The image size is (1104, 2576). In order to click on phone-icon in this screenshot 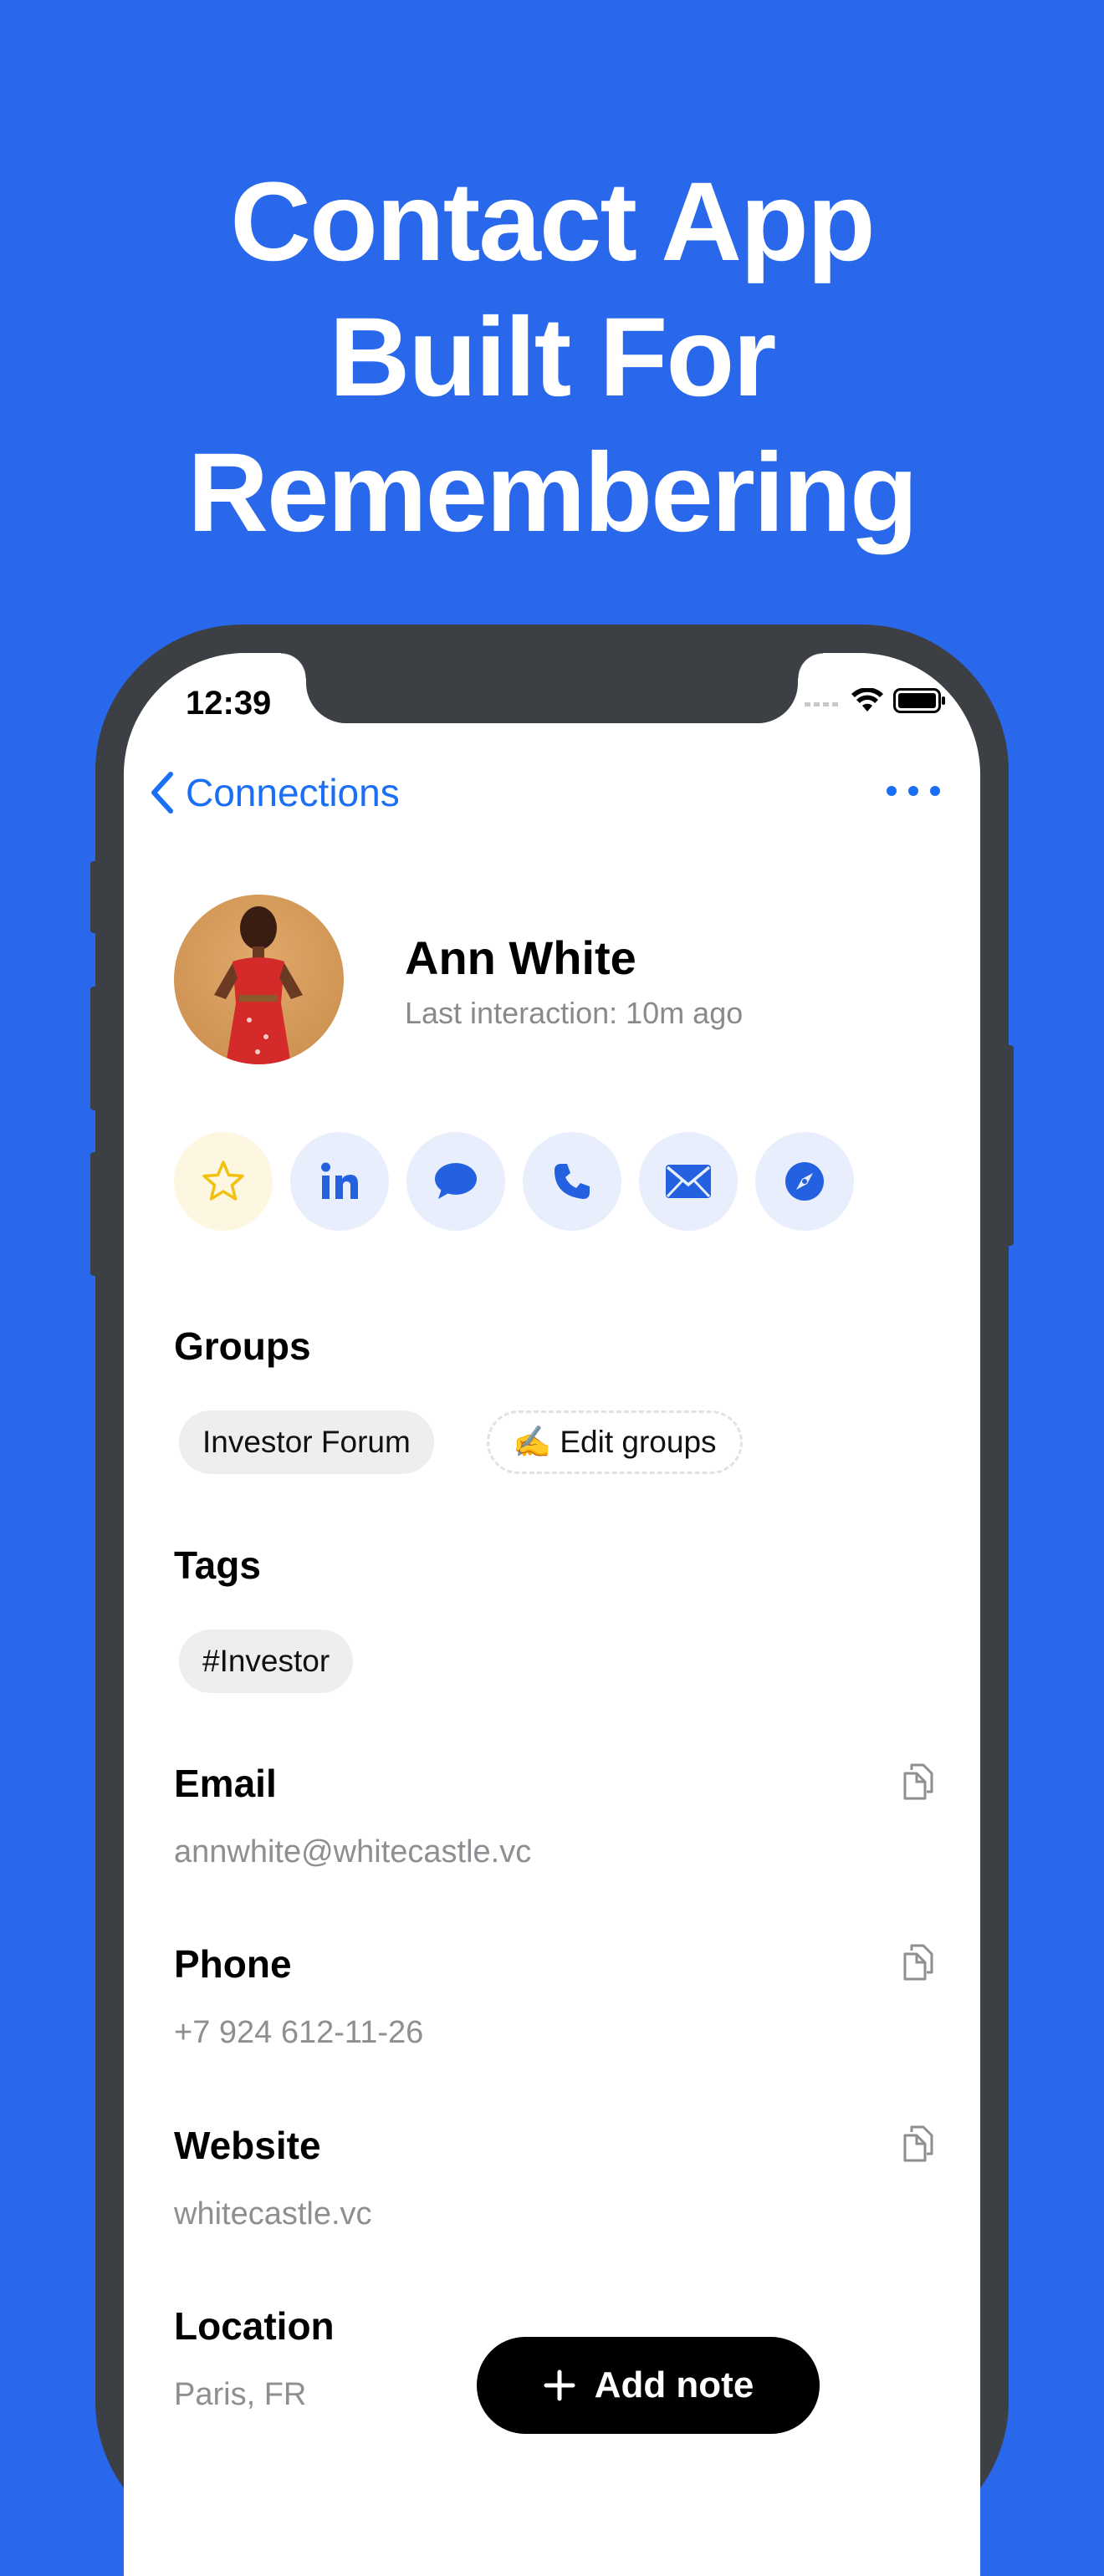, I will do `click(572, 1182)`.